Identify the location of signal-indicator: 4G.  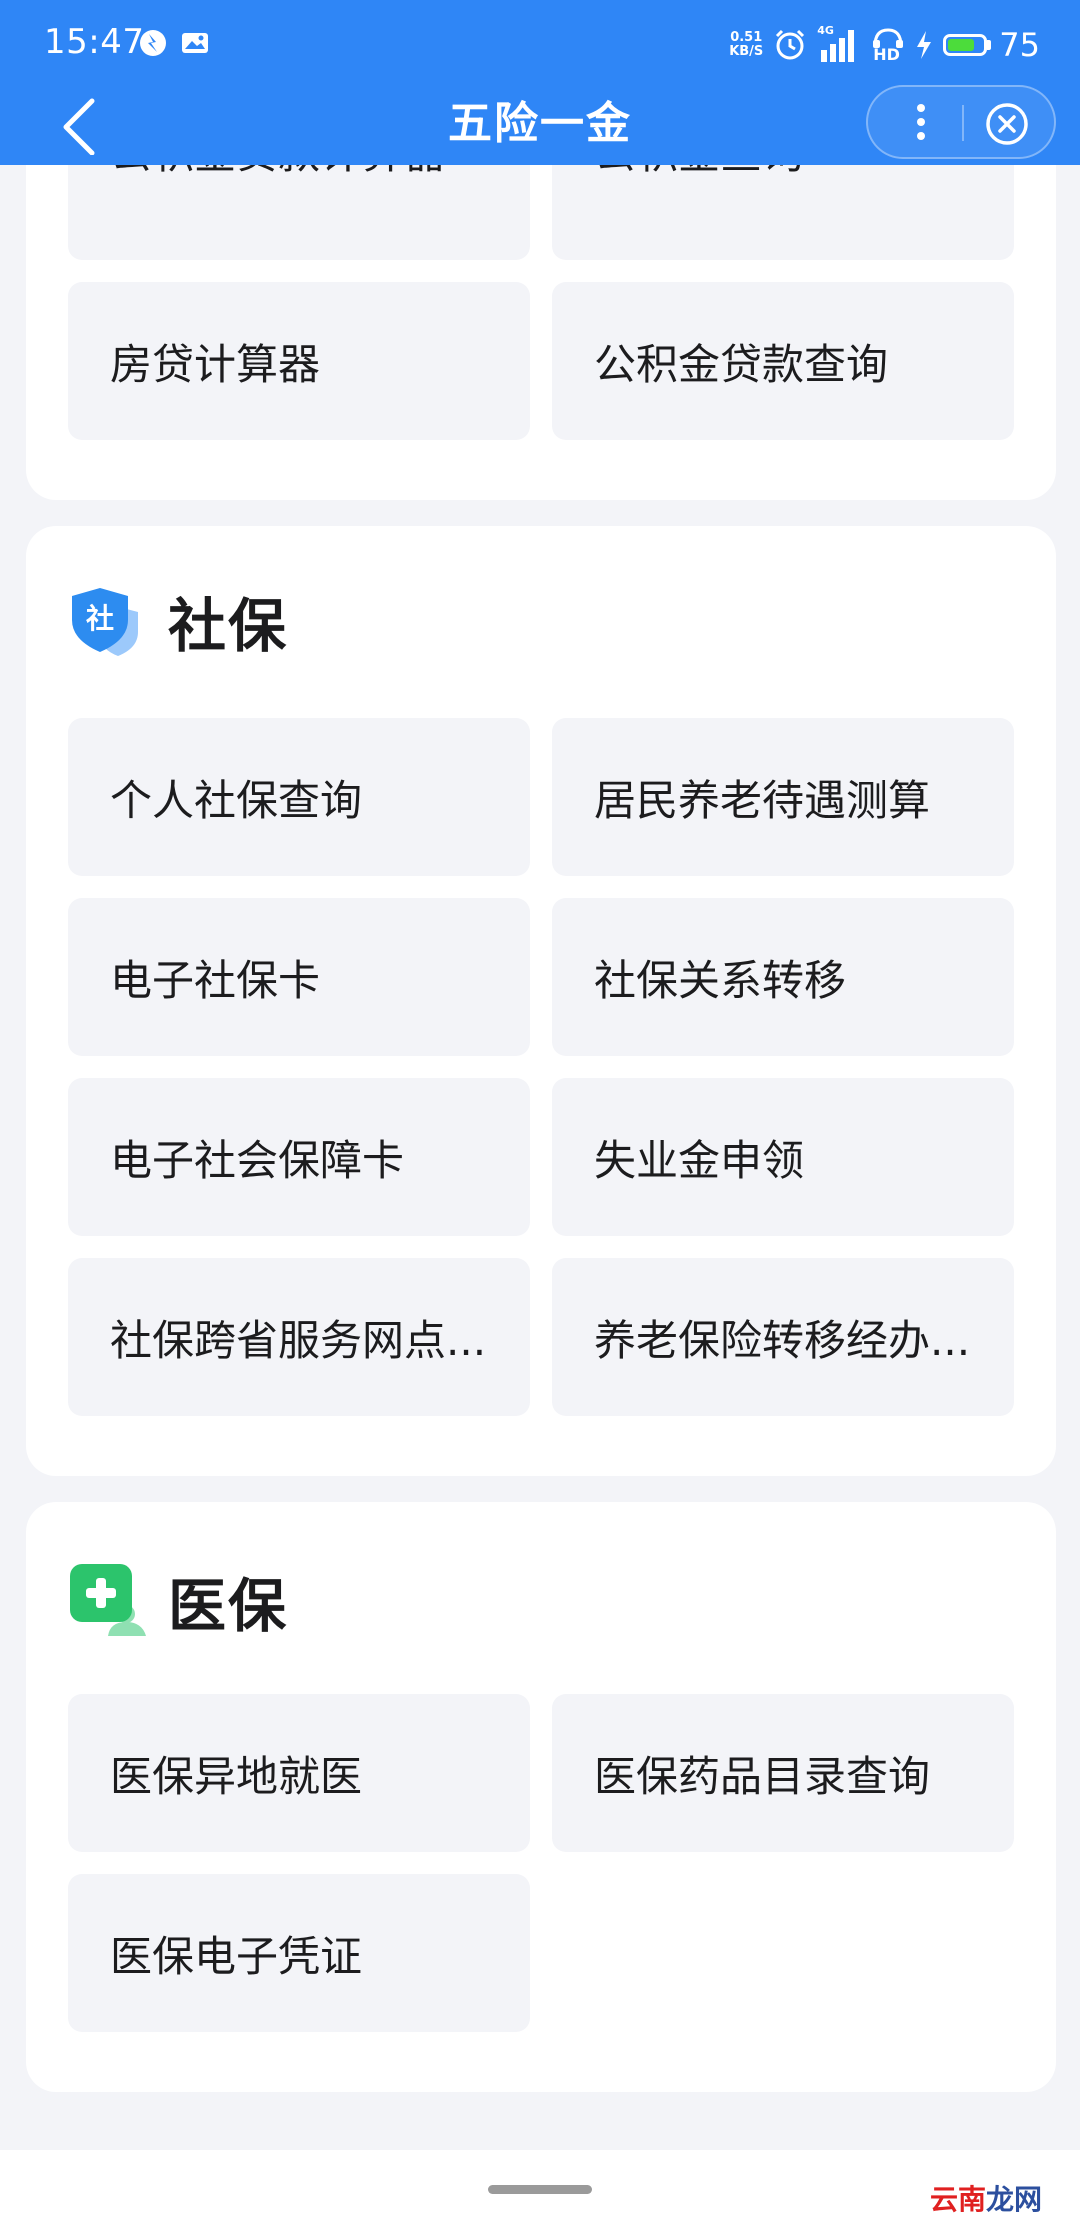
(839, 43).